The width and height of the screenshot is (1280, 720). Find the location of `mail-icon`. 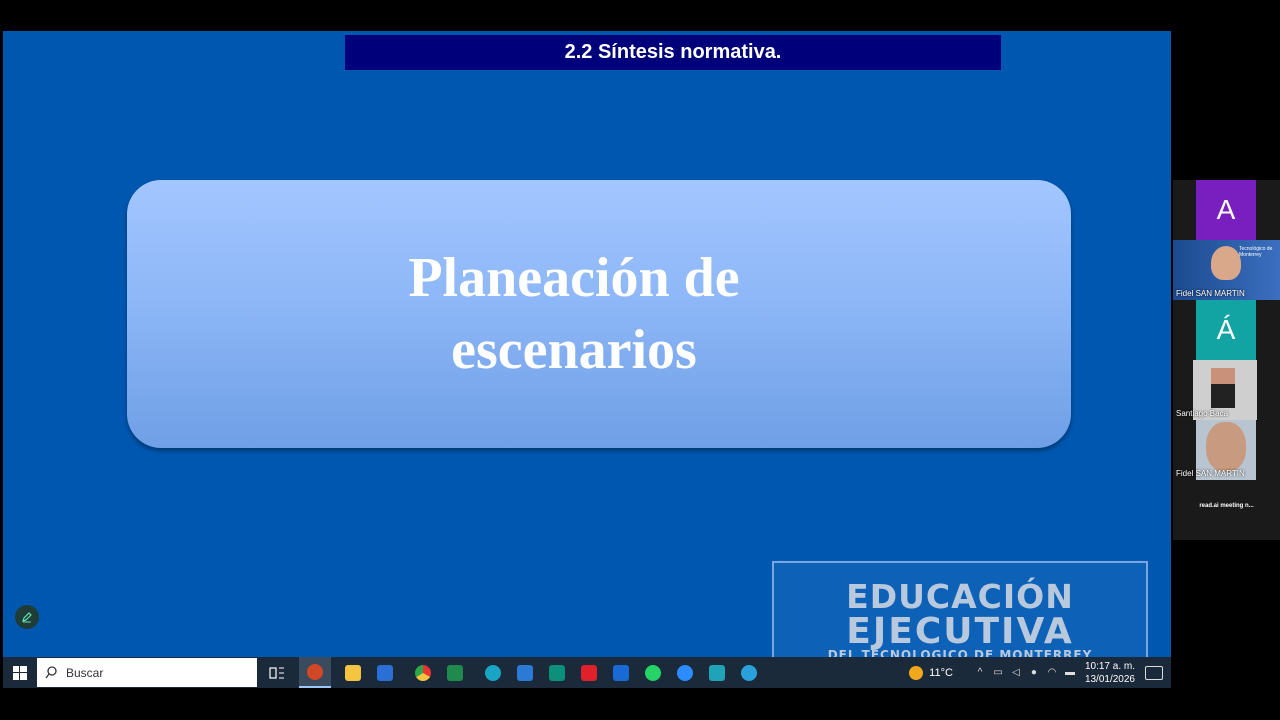

mail-icon is located at coordinates (525, 672).